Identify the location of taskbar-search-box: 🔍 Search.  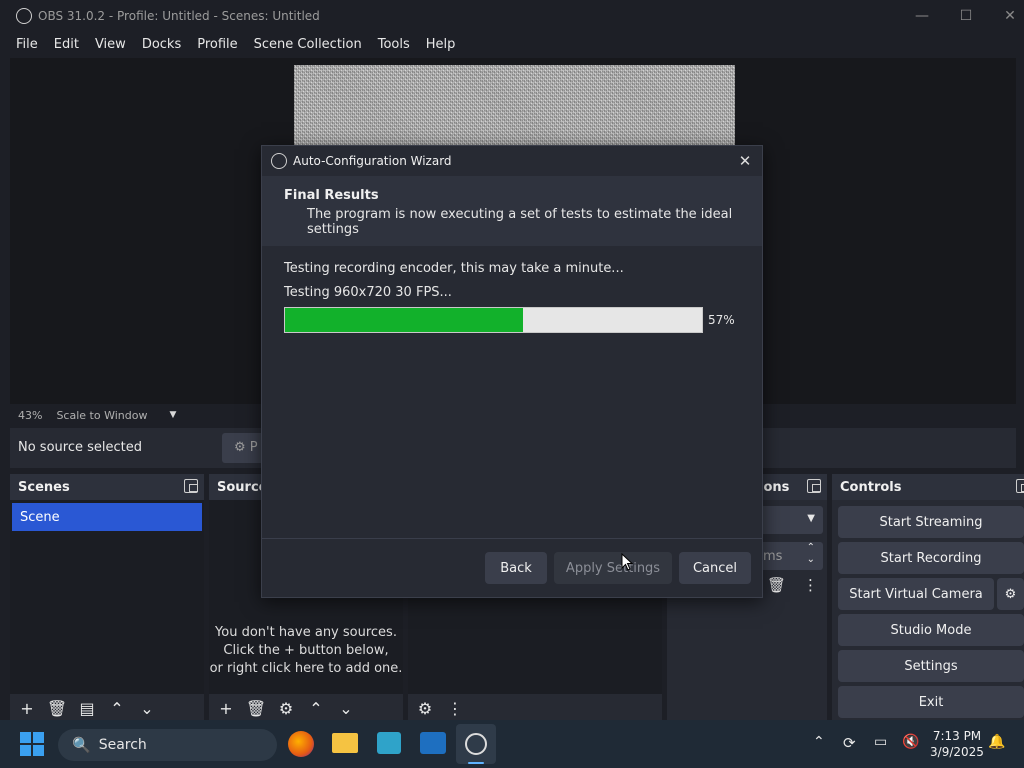
(167, 745).